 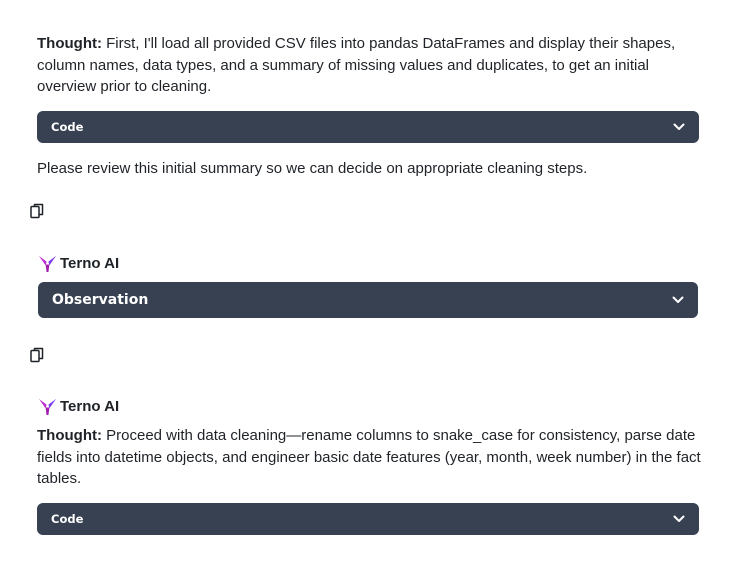 I want to click on code-toggle-2: Code, so click(x=368, y=519).